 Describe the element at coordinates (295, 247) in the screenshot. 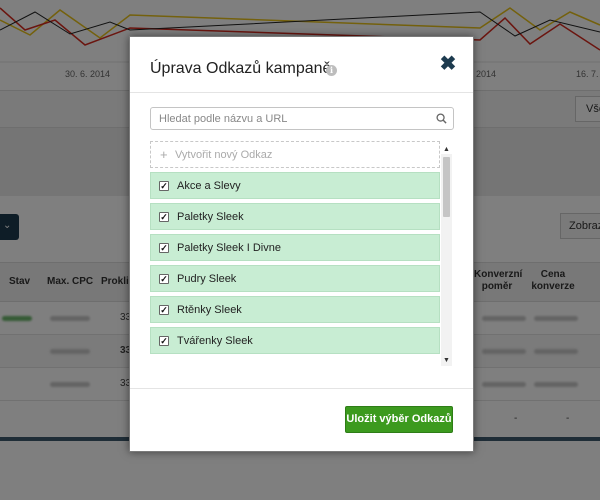

I see `list-item: ✓ Paletky Sleek I Divne` at that location.